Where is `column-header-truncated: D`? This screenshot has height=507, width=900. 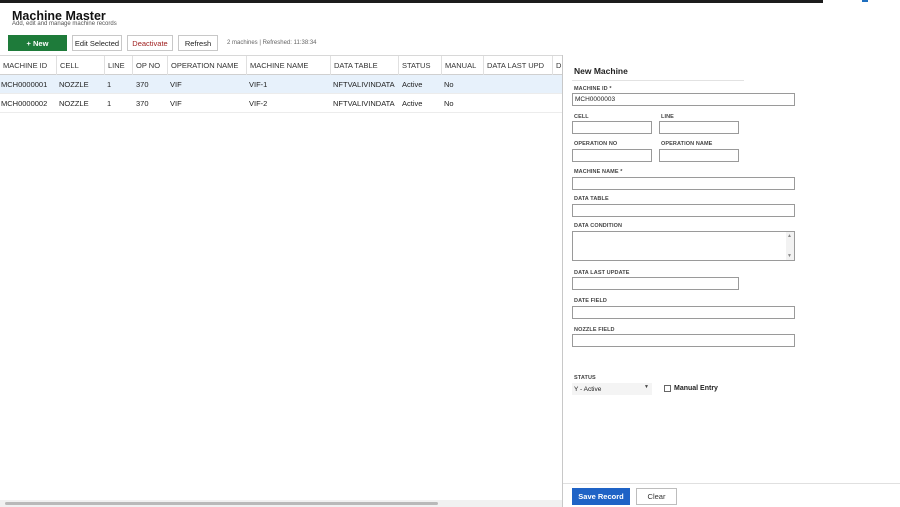 column-header-truncated: D is located at coordinates (557, 65).